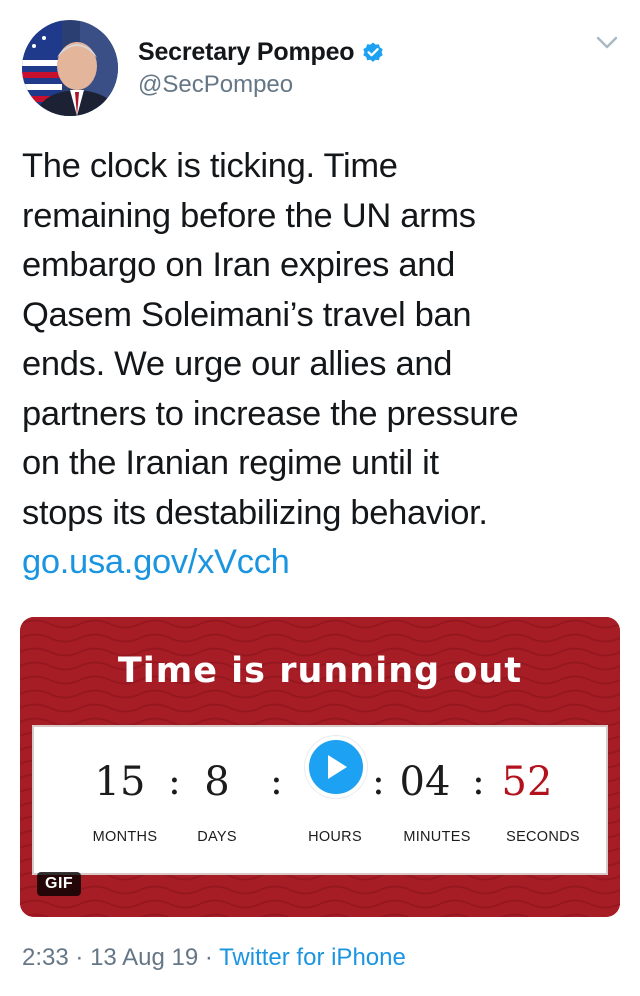  What do you see at coordinates (270, 413) in the screenshot?
I see `tweet-line: partners to increase the pressure` at bounding box center [270, 413].